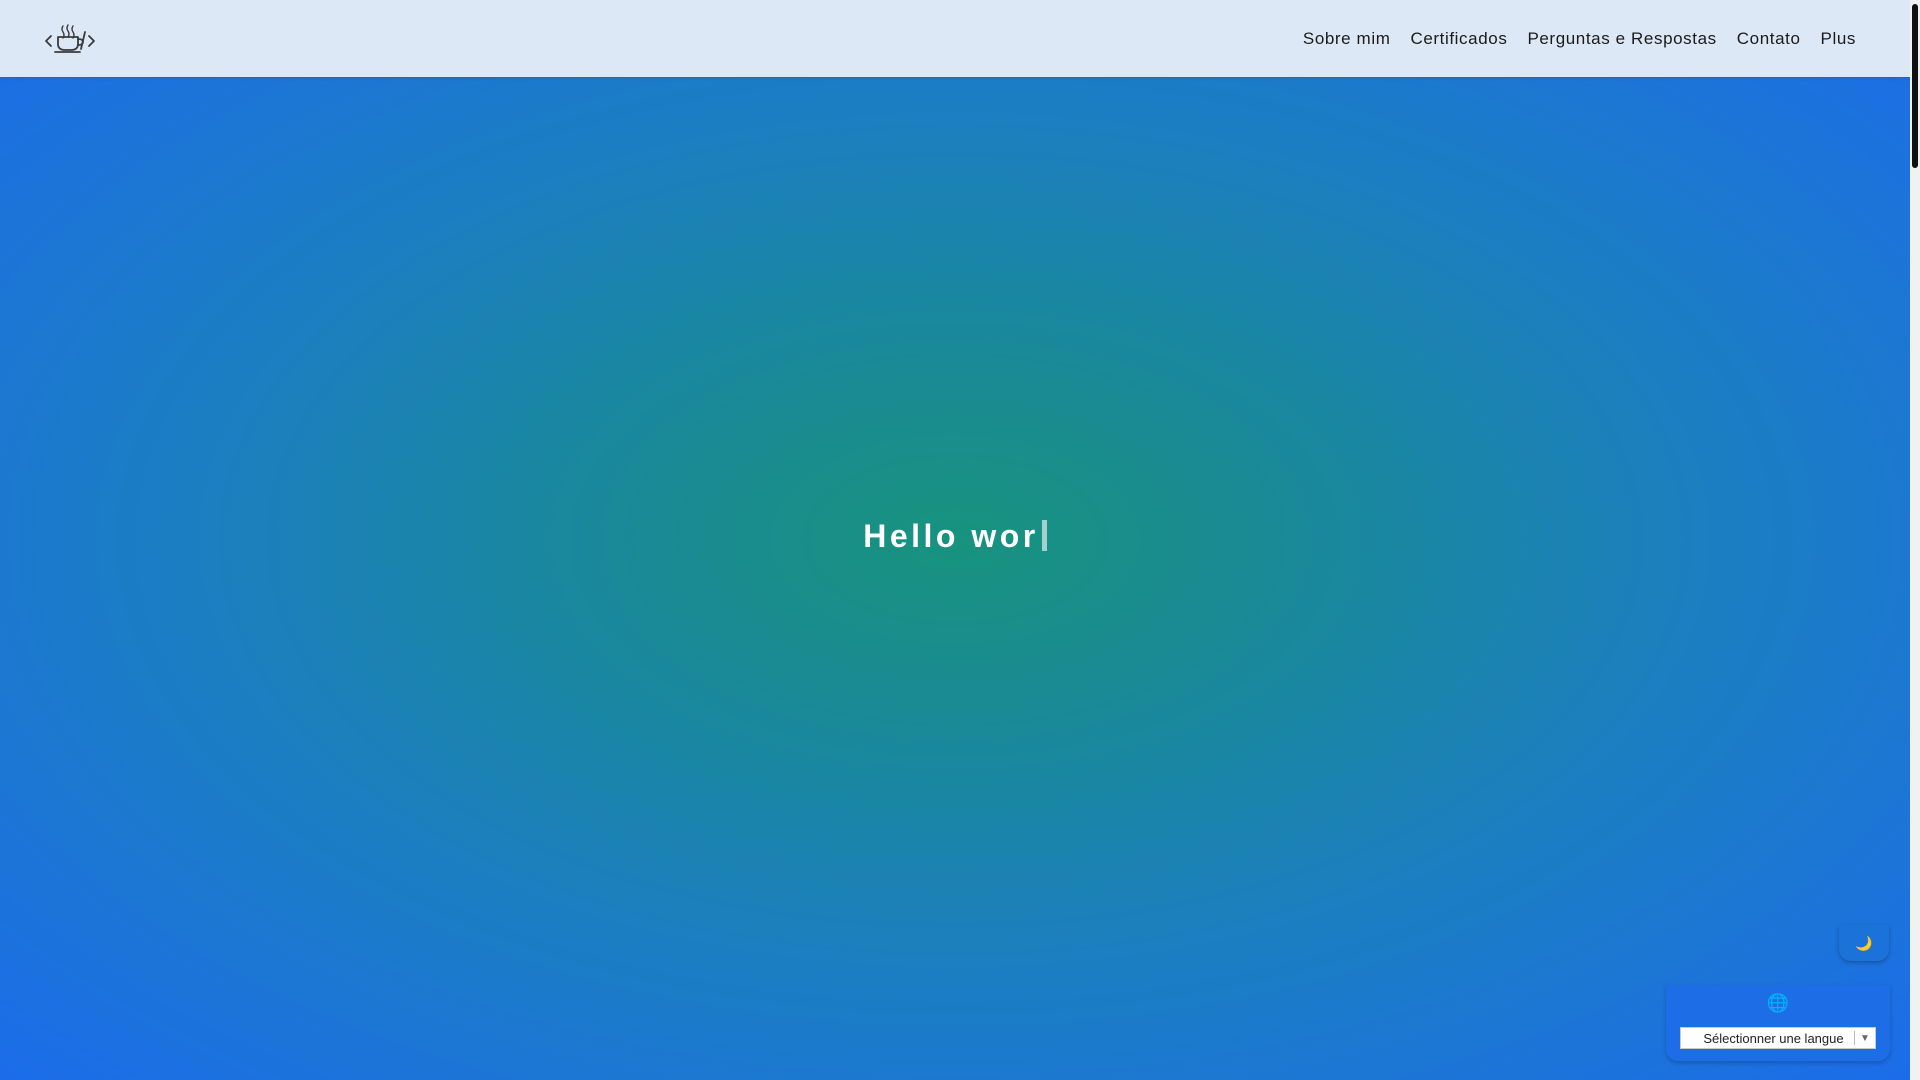  Describe the element at coordinates (1773, 1038) in the screenshot. I see `language-select-label: Sélectionner une langue` at that location.